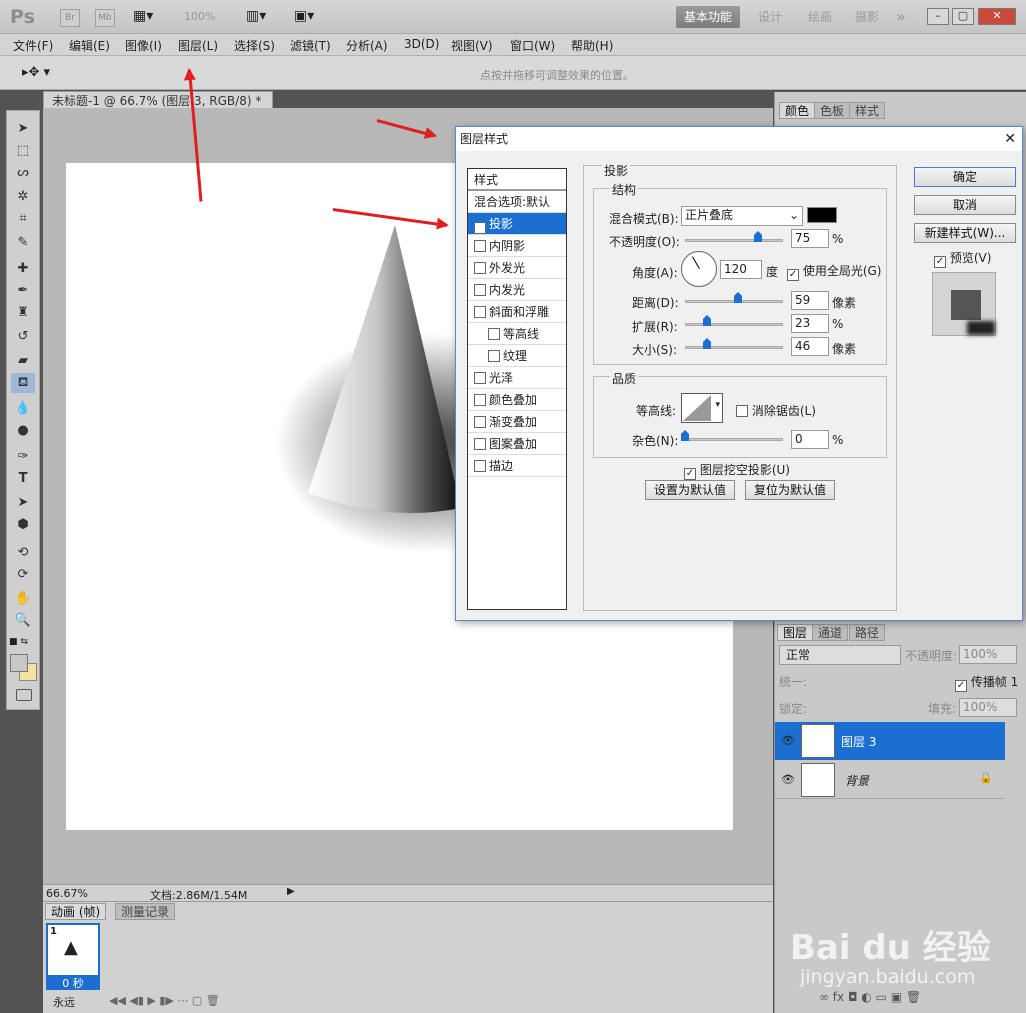 This screenshot has height=1013, width=1026. I want to click on noise-slider, so click(734, 439).